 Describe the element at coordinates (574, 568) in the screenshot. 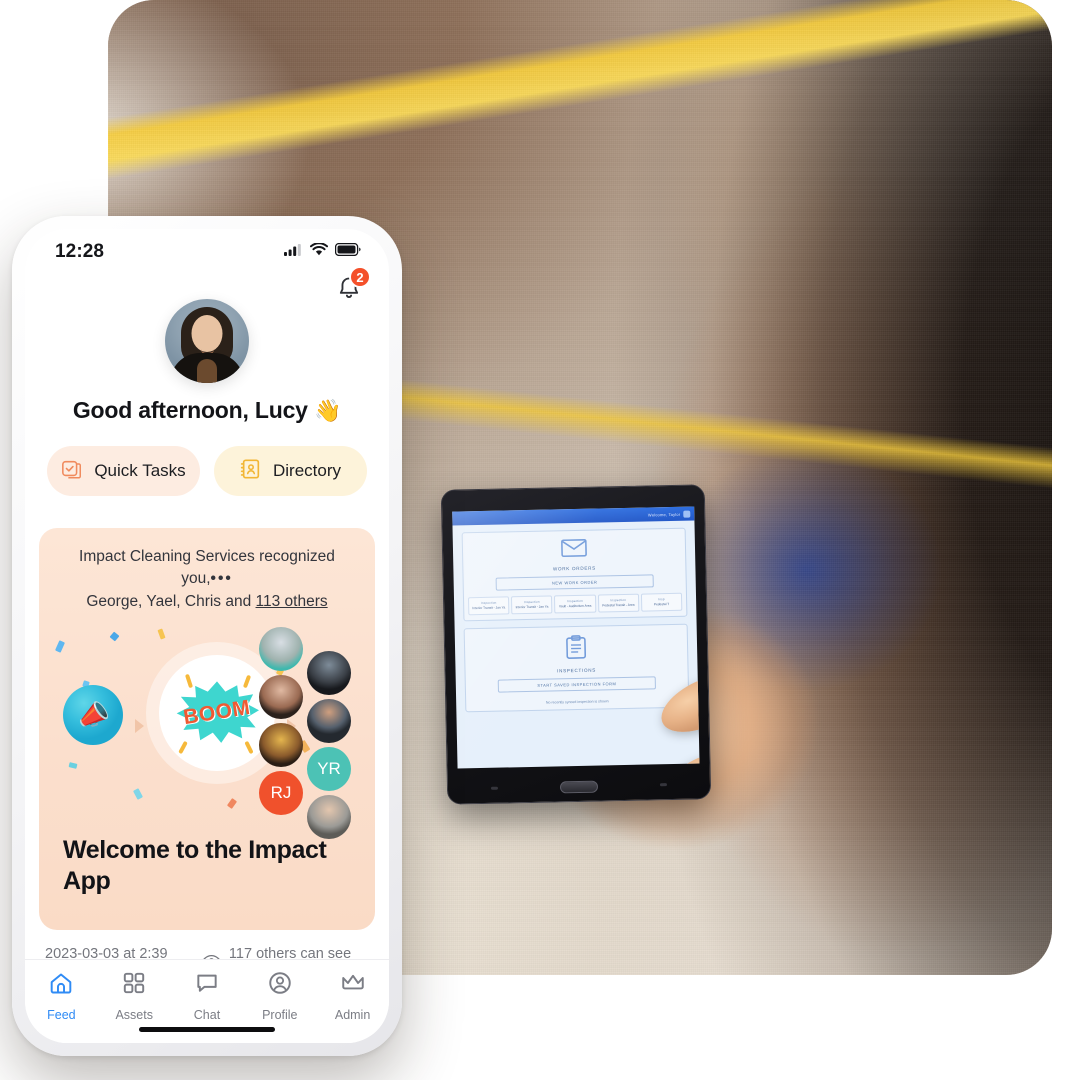

I see `tablet-work-orders-title: WORK ORDERS` at that location.